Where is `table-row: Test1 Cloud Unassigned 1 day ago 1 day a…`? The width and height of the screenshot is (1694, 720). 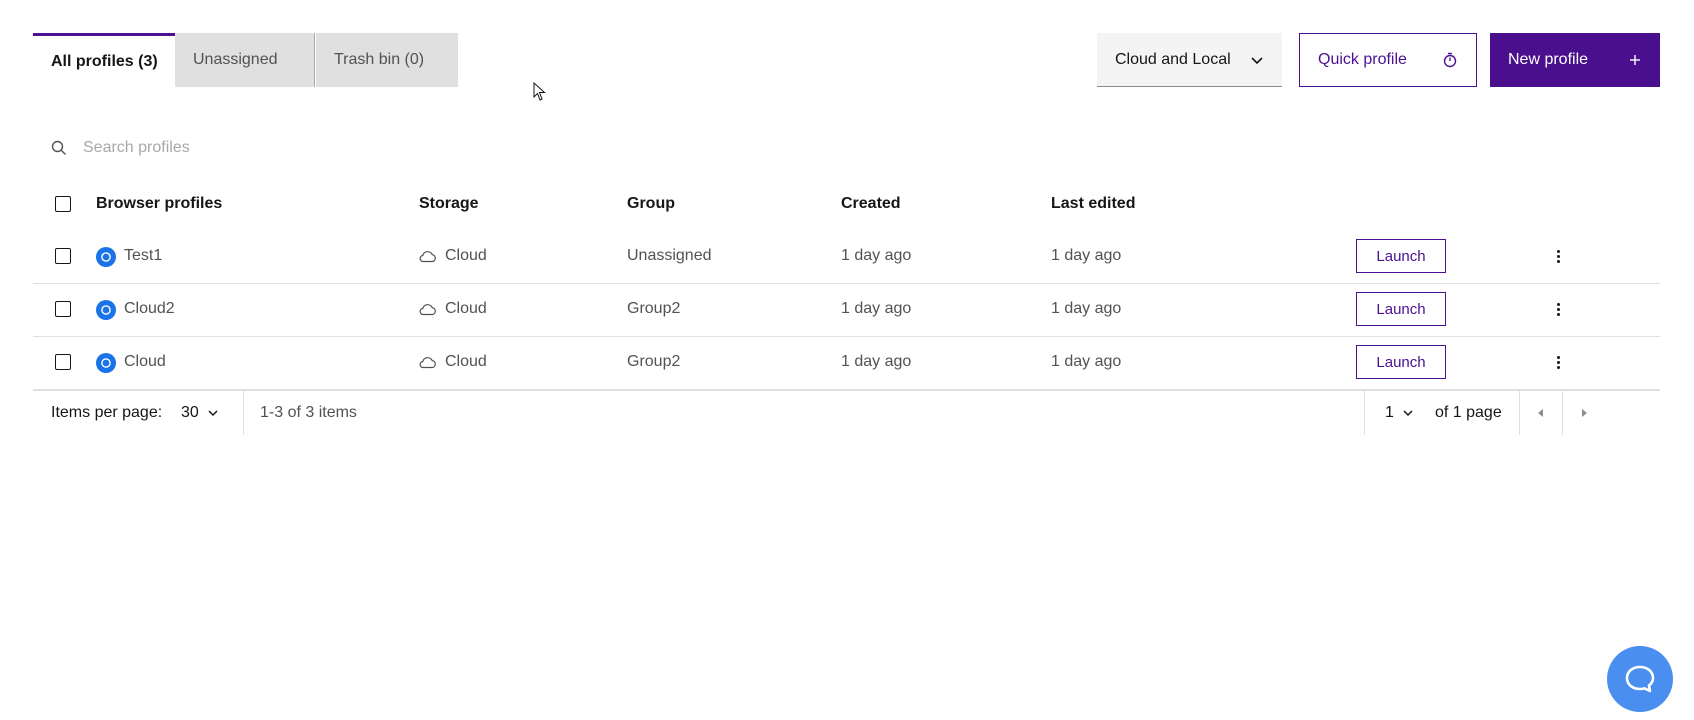
table-row: Test1 Cloud Unassigned 1 day ago 1 day a… is located at coordinates (846, 257).